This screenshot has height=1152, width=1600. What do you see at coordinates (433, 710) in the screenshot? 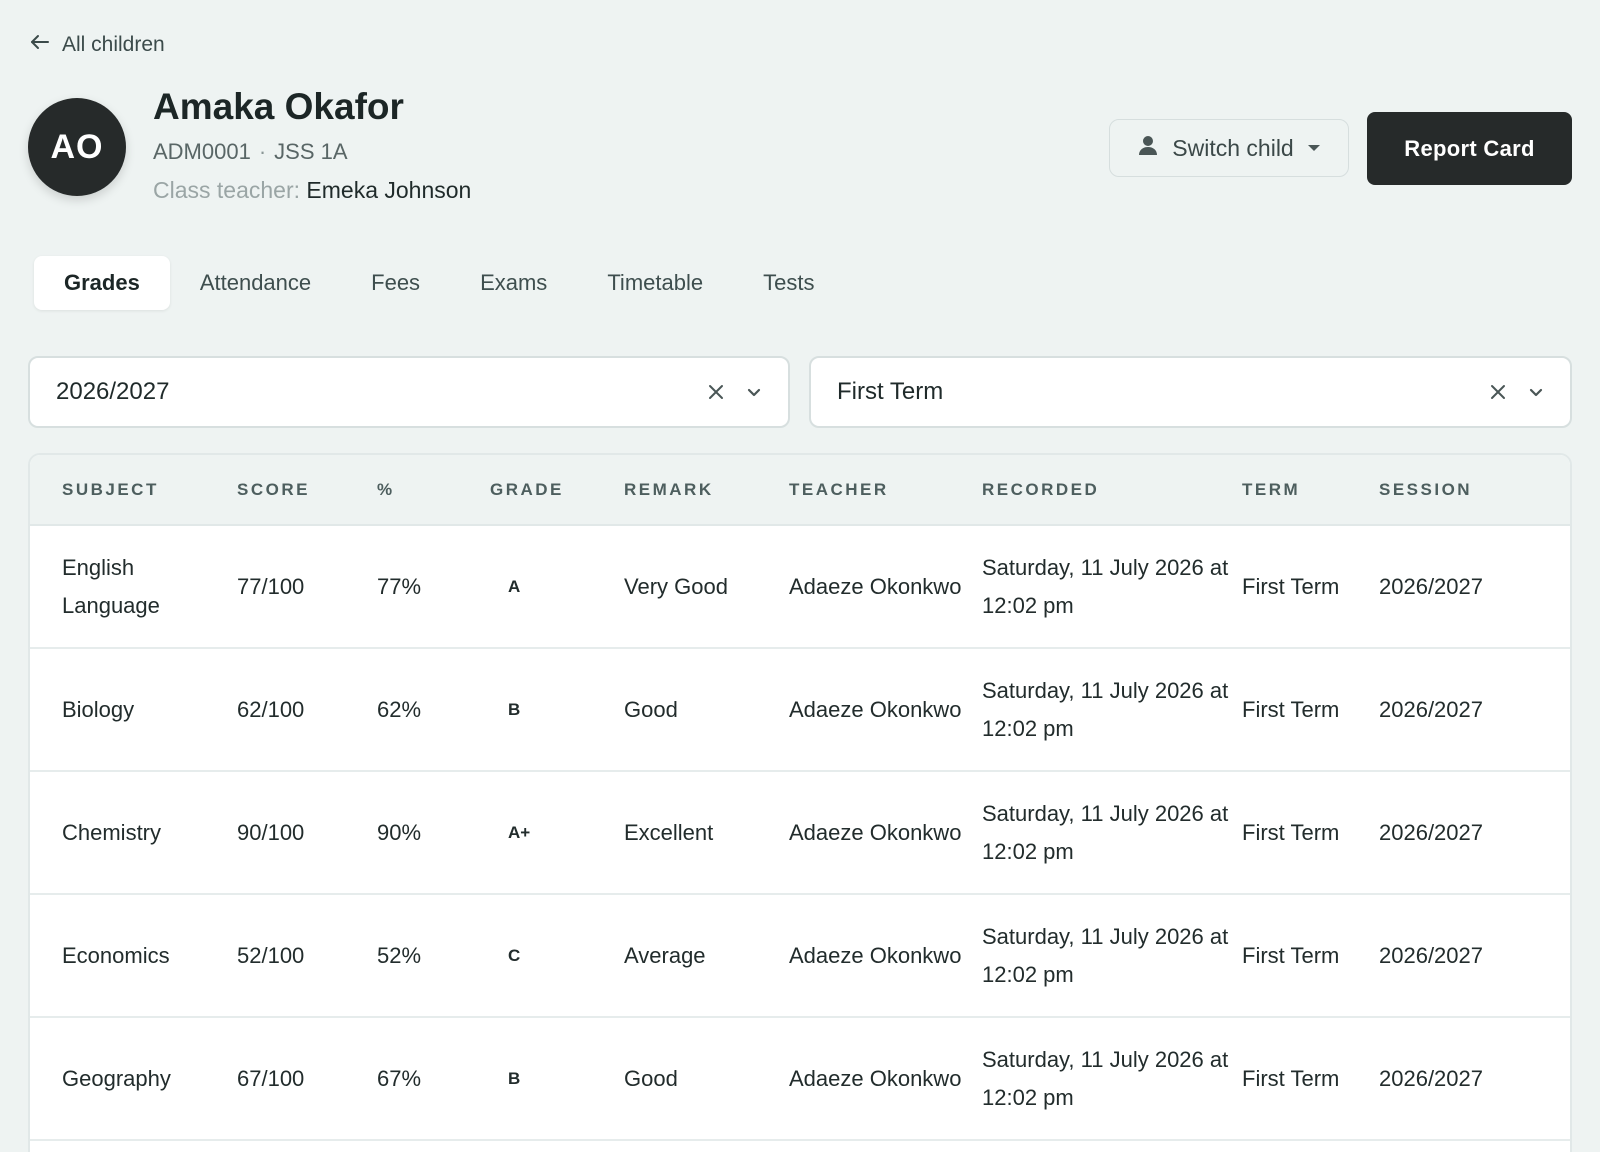
I see `cell-percent: 62%` at bounding box center [433, 710].